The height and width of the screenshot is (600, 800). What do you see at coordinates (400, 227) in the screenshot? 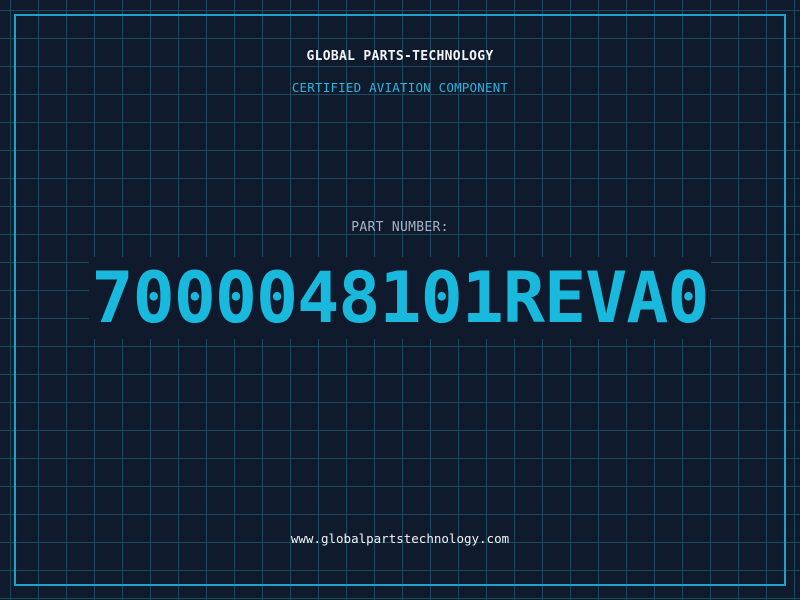
I see `part-number-label: PART NUMBER:` at bounding box center [400, 227].